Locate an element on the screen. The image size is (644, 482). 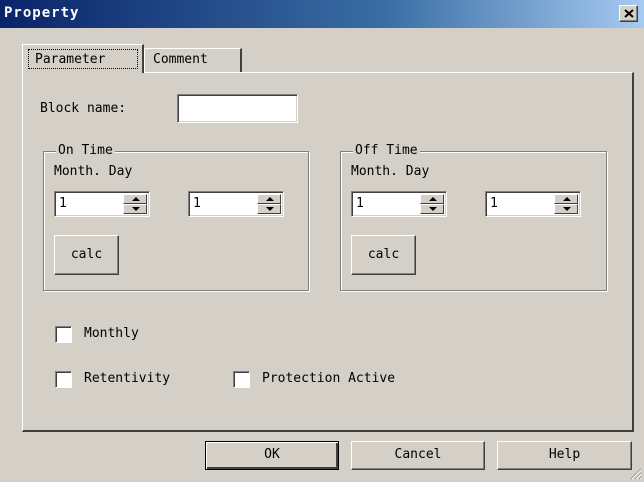
close-button is located at coordinates (628, 13).